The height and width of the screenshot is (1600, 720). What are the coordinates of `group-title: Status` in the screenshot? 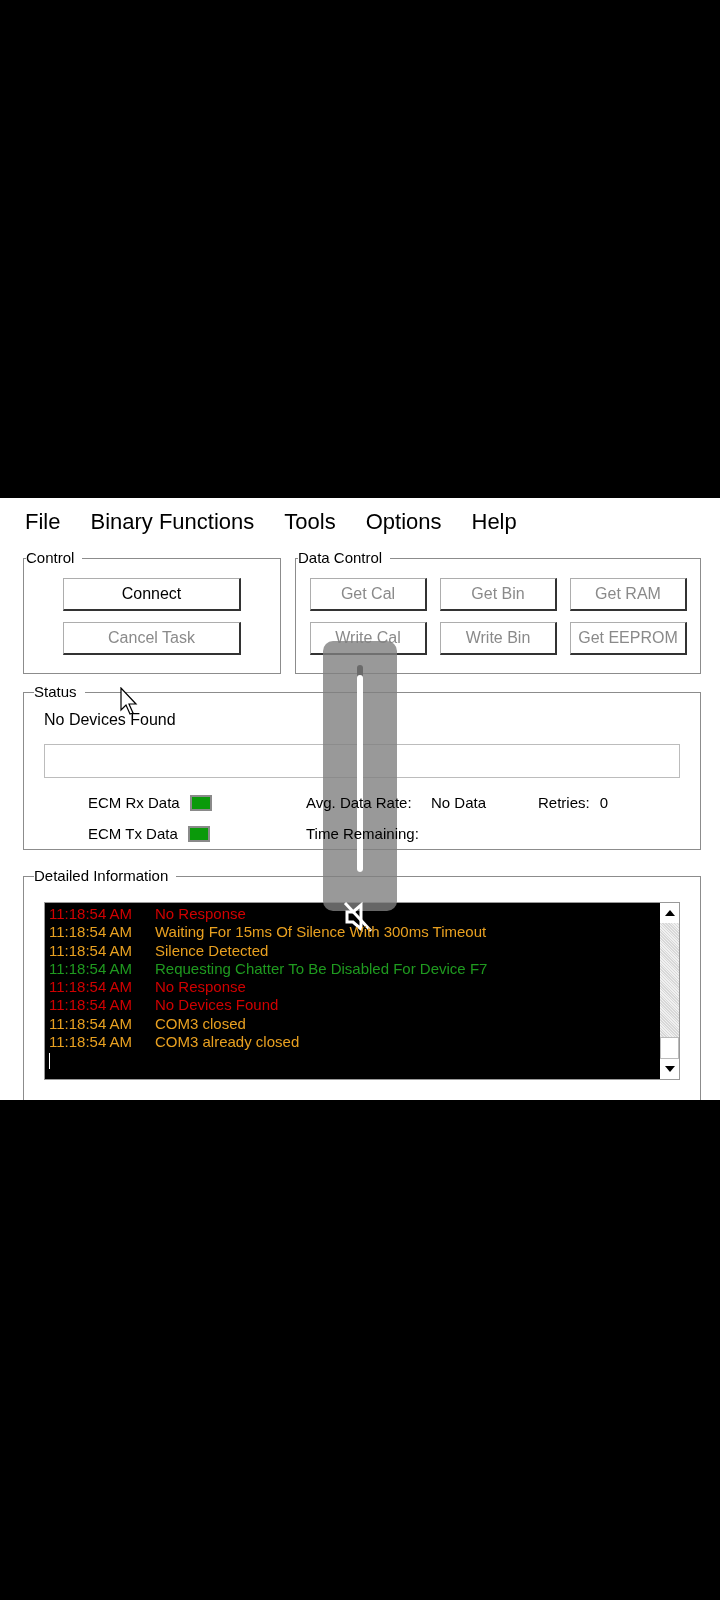 It's located at (55, 691).